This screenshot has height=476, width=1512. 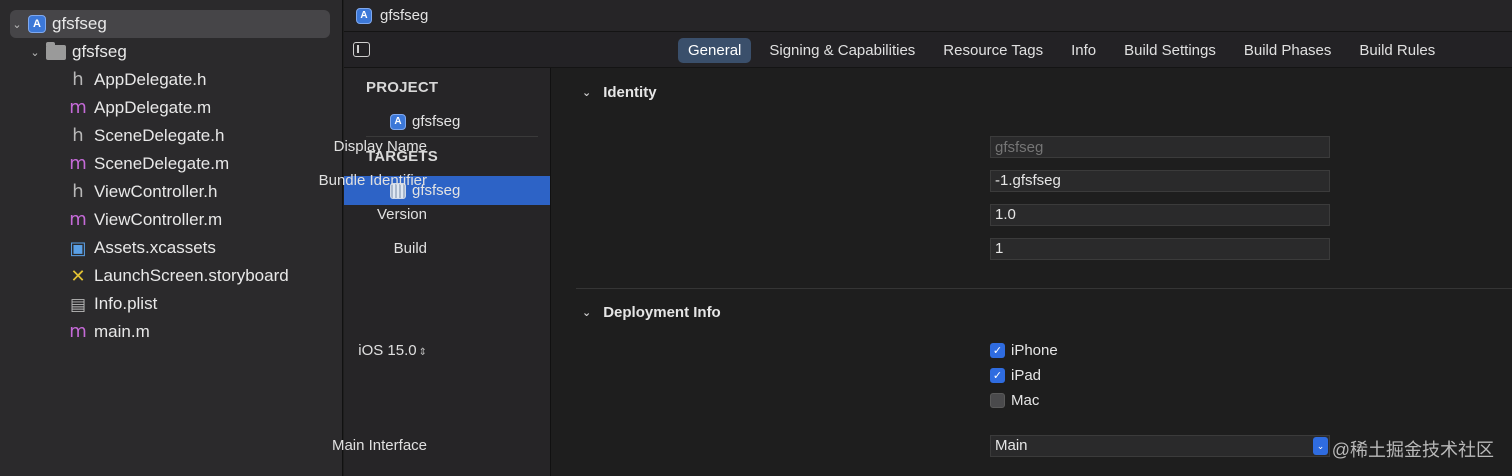 I want to click on section-title: Deployment Info, so click(x=662, y=312).